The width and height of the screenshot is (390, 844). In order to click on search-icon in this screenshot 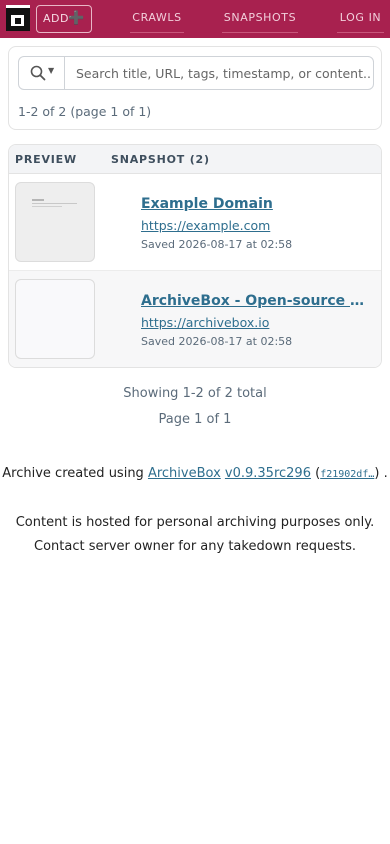, I will do `click(38, 73)`.